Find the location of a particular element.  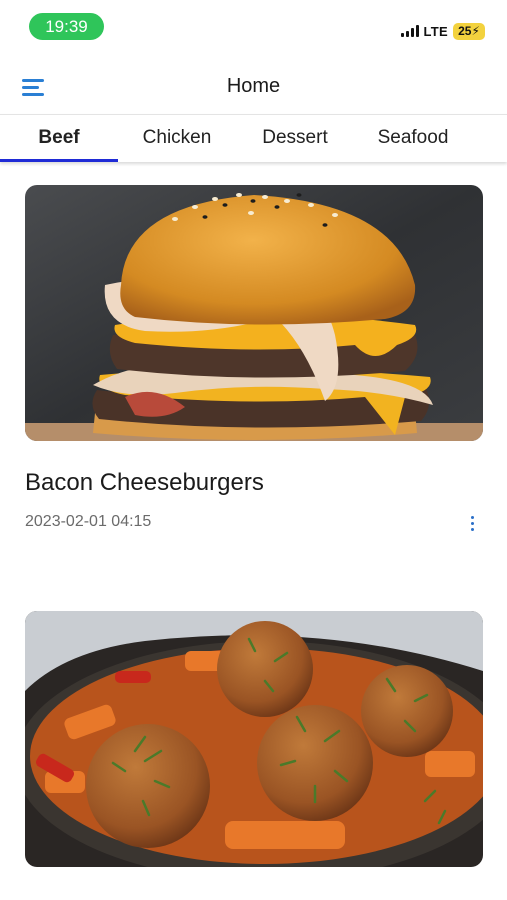

tab-beef: Beef is located at coordinates (59, 138).